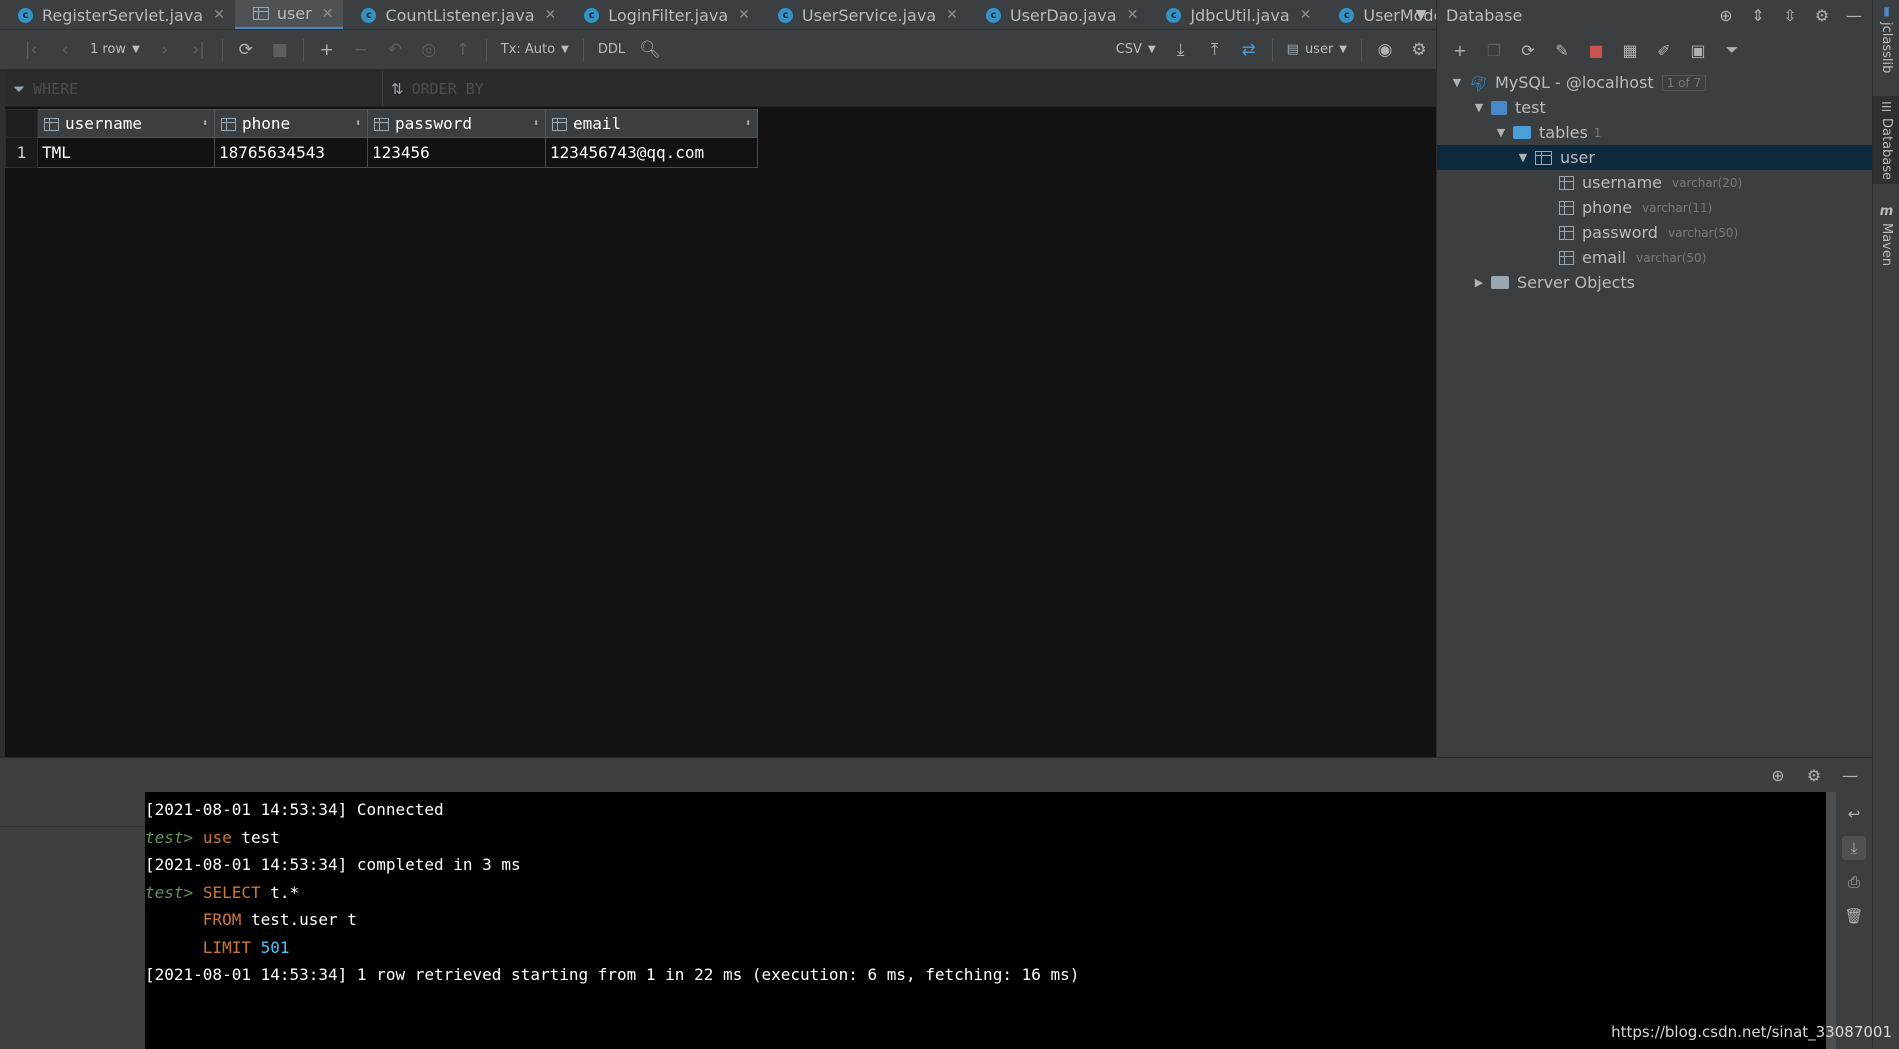 The width and height of the screenshot is (1899, 1049). What do you see at coordinates (1654, 157) in the screenshot?
I see `tree-item-table-user: ▼ user` at bounding box center [1654, 157].